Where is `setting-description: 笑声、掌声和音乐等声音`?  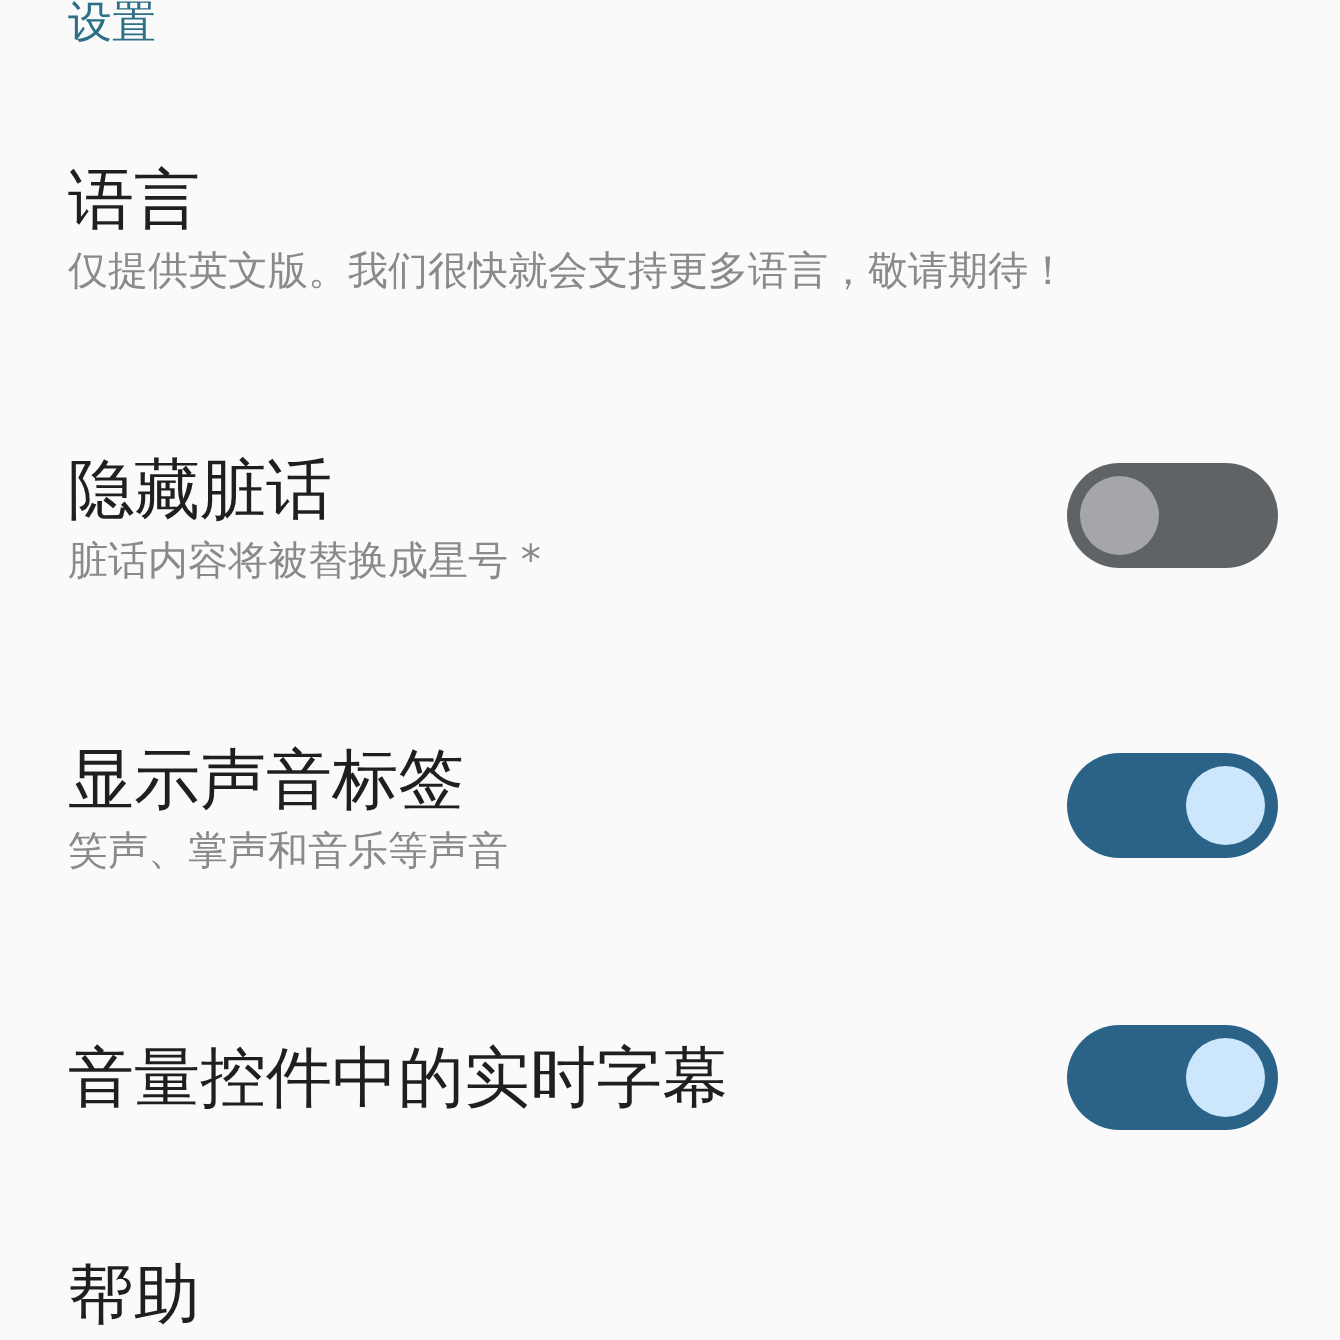 setting-description: 笑声、掌声和音乐等声音 is located at coordinates (288, 850).